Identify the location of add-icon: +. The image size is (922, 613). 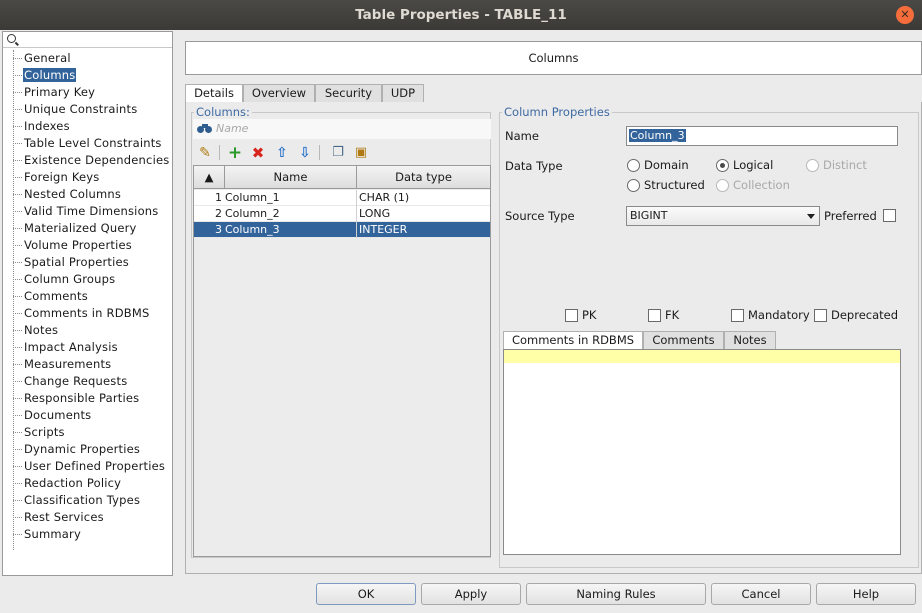
(235, 153).